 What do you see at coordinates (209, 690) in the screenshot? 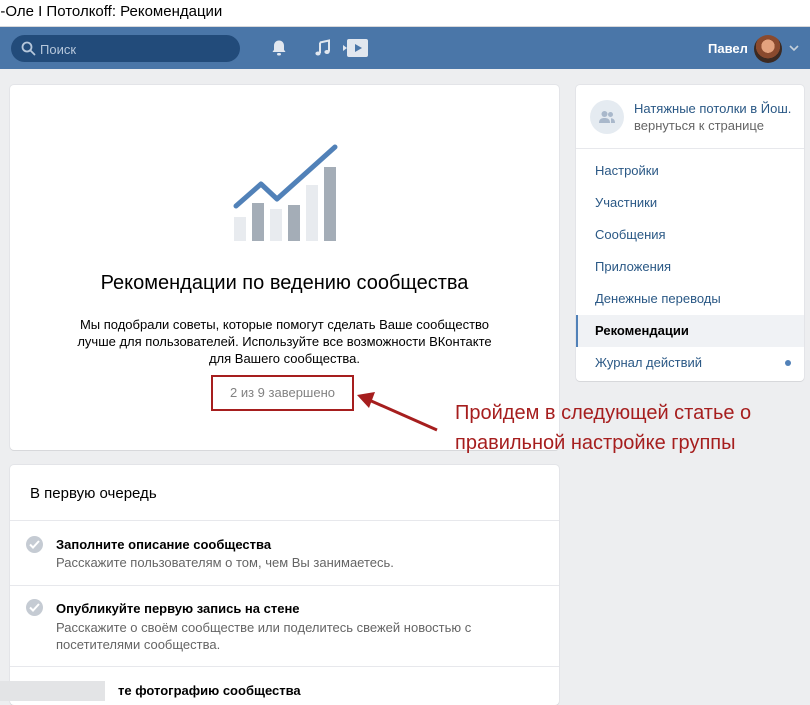
I see `task-title: те фотографию сообщества` at bounding box center [209, 690].